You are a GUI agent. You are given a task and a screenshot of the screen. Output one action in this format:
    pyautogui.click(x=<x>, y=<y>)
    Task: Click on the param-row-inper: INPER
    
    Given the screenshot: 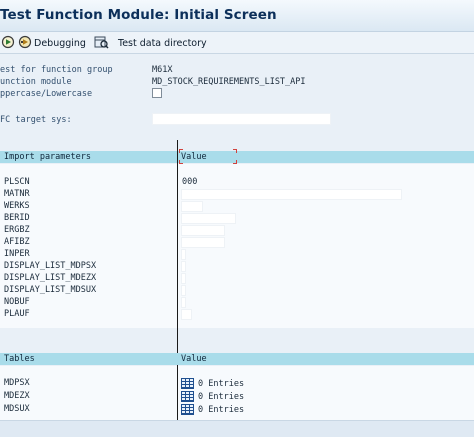 What is the action you would take?
    pyautogui.click(x=237, y=255)
    